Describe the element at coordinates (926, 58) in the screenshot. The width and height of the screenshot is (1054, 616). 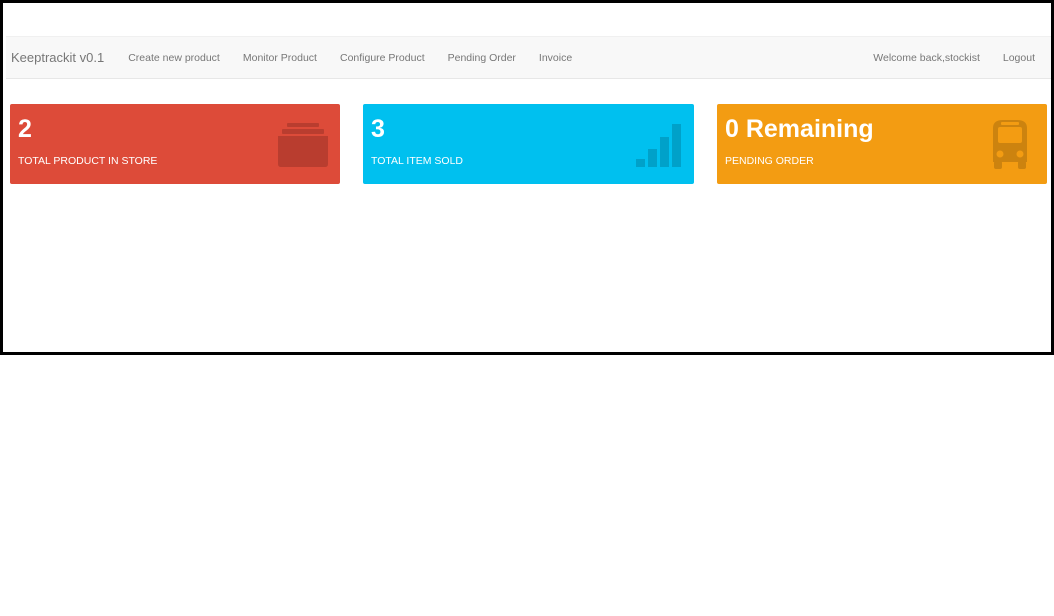
I see `welcome-user-link: Welcome back,stockist` at that location.